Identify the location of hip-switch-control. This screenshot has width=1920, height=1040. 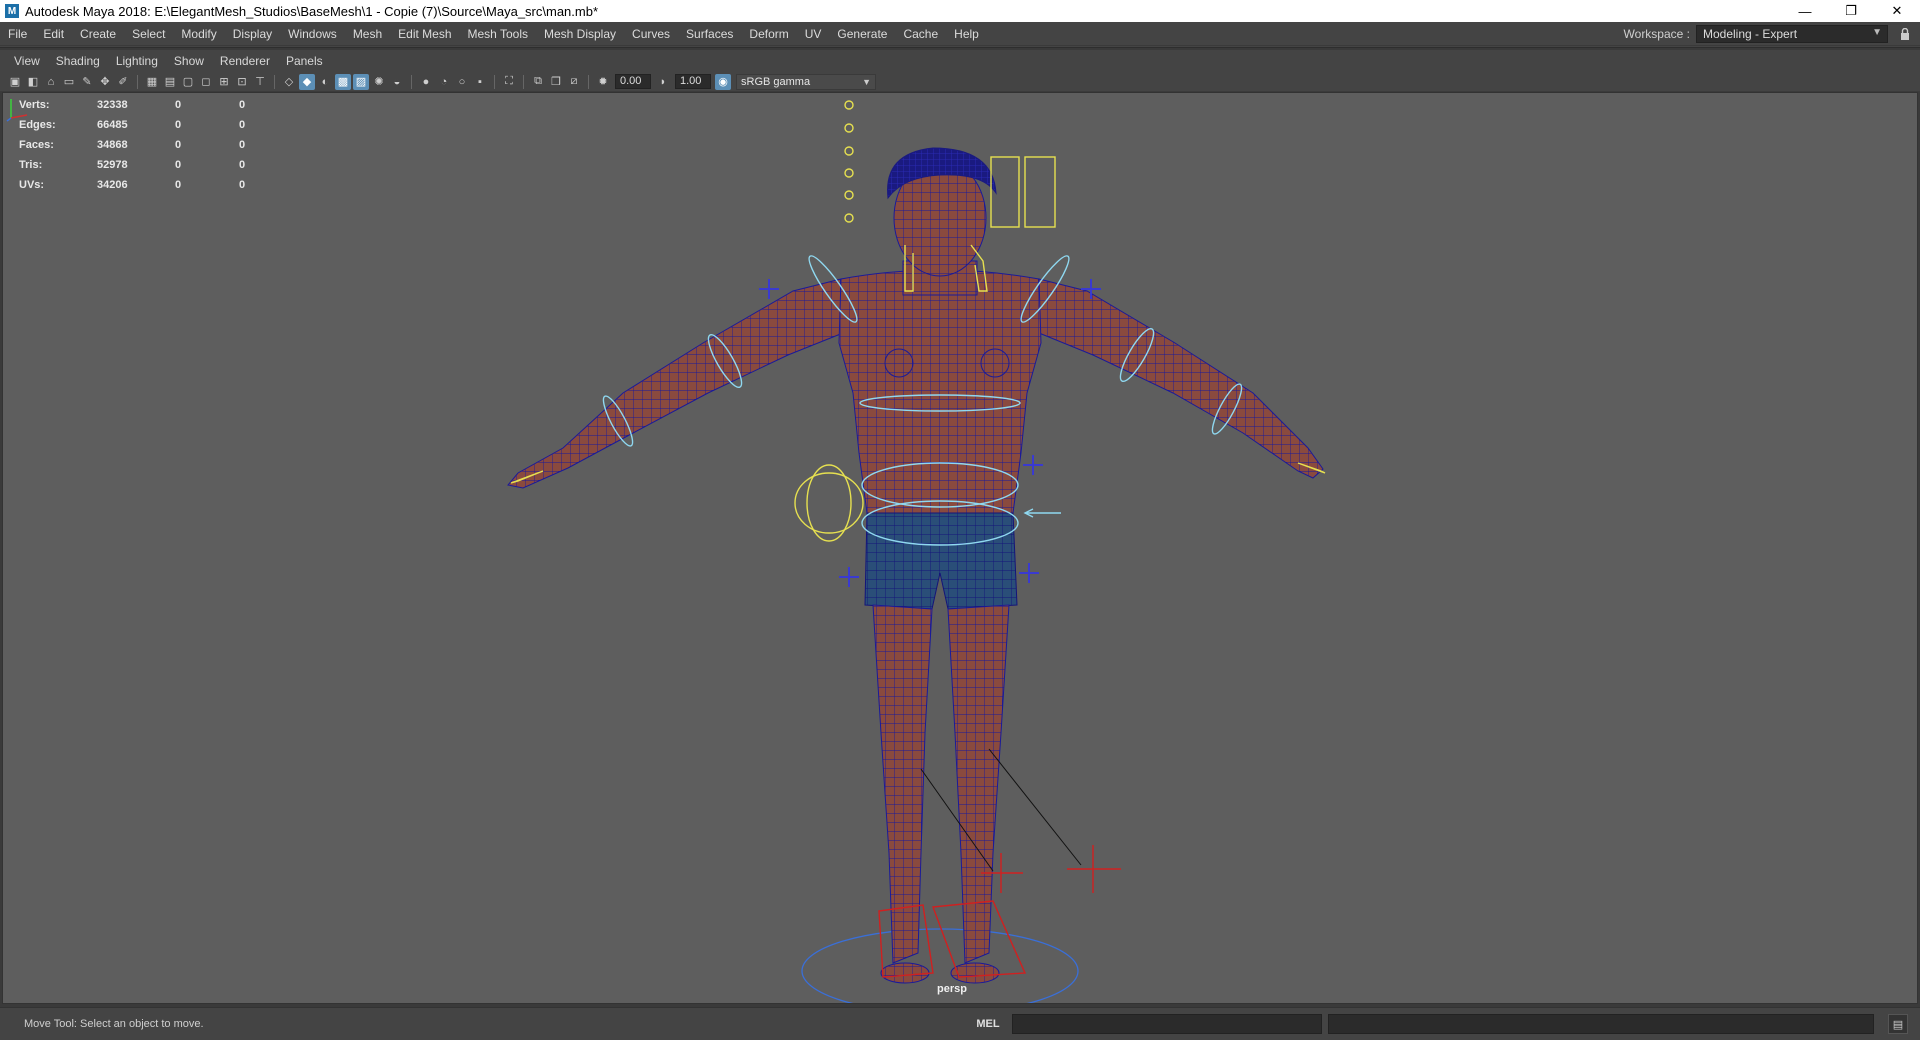
(1042, 513).